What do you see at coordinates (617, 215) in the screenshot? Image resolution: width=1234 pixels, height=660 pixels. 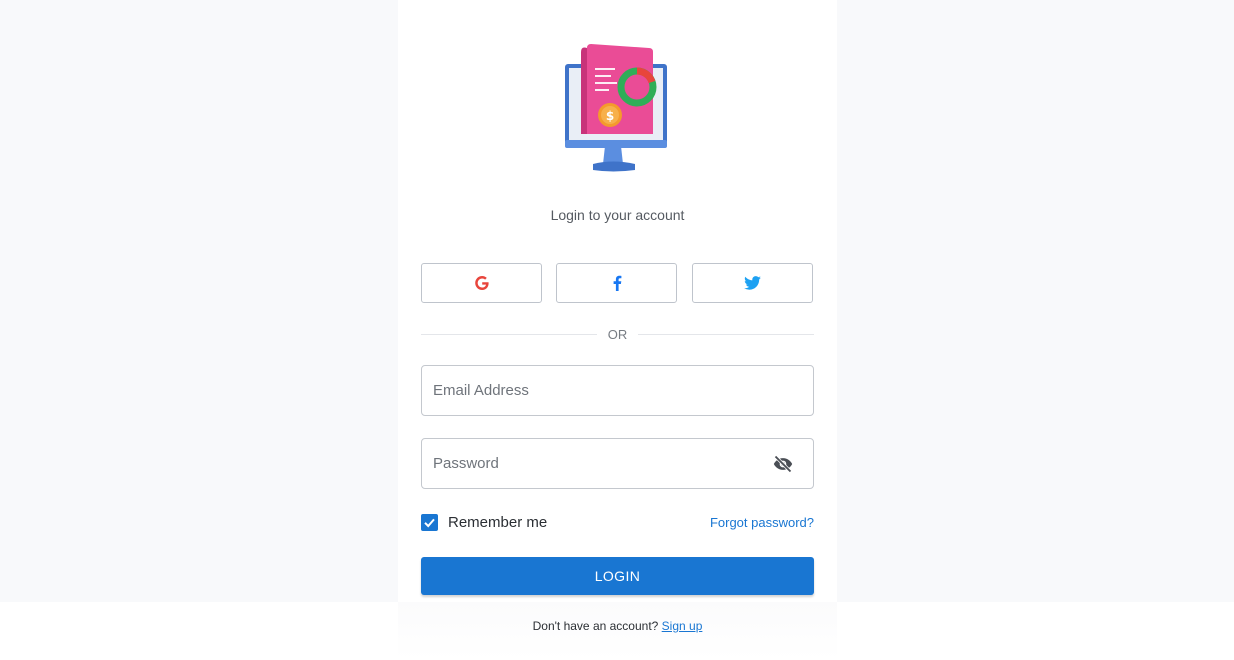 I see `login-subtitle: Login to your account` at bounding box center [617, 215].